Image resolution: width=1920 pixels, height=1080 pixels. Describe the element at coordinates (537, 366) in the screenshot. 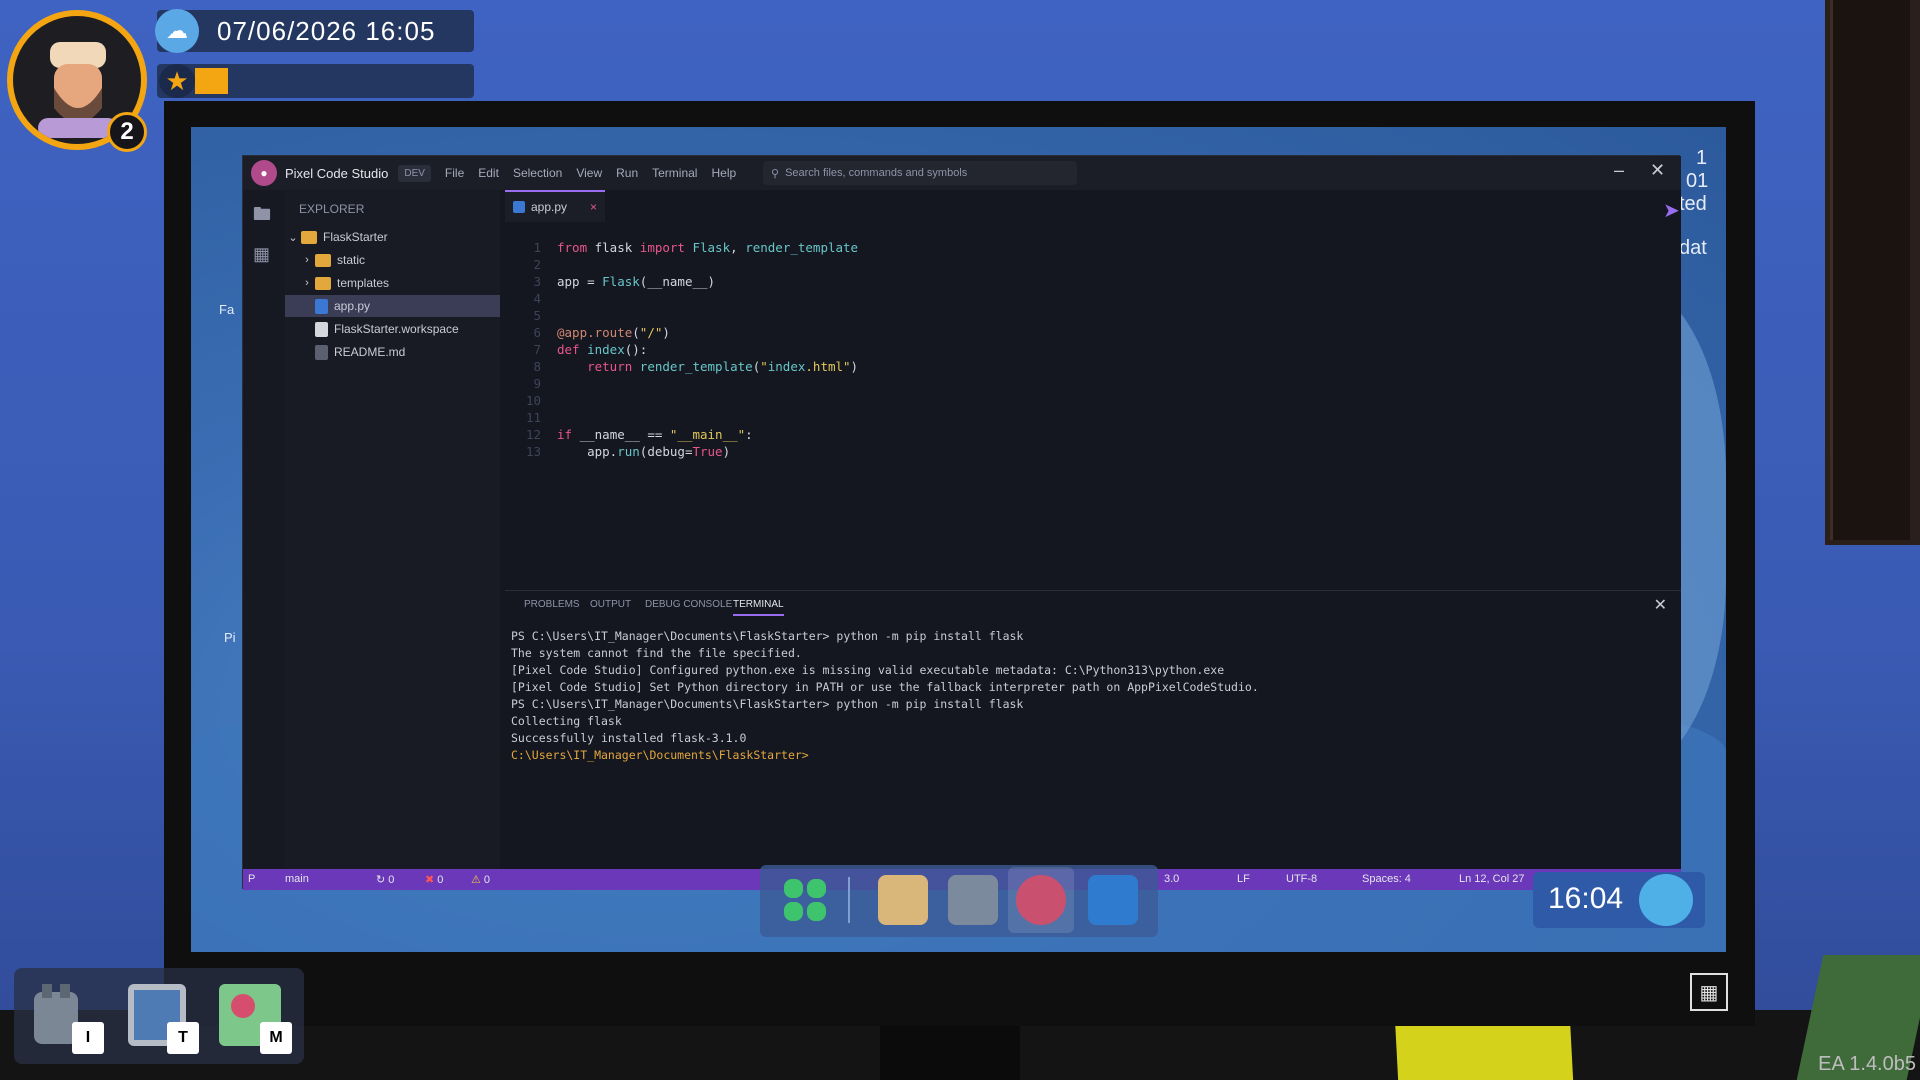

I see `line-number: 8` at that location.